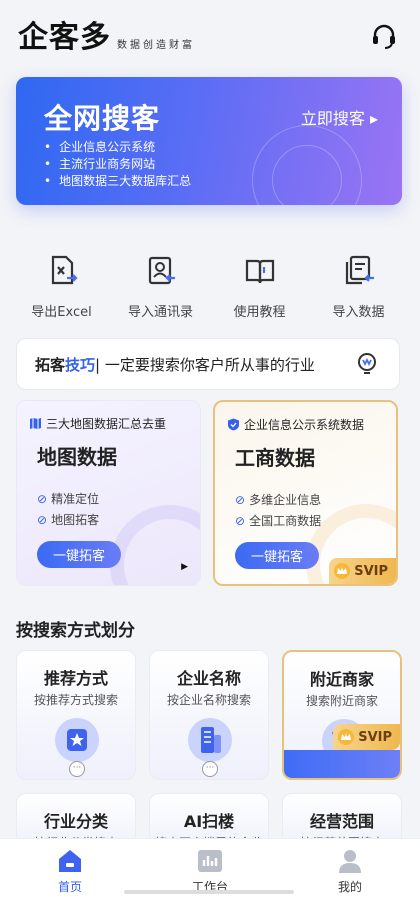 This screenshot has width=420, height=897. Describe the element at coordinates (68, 520) in the screenshot. I see `card-feature: 地图拓客` at that location.